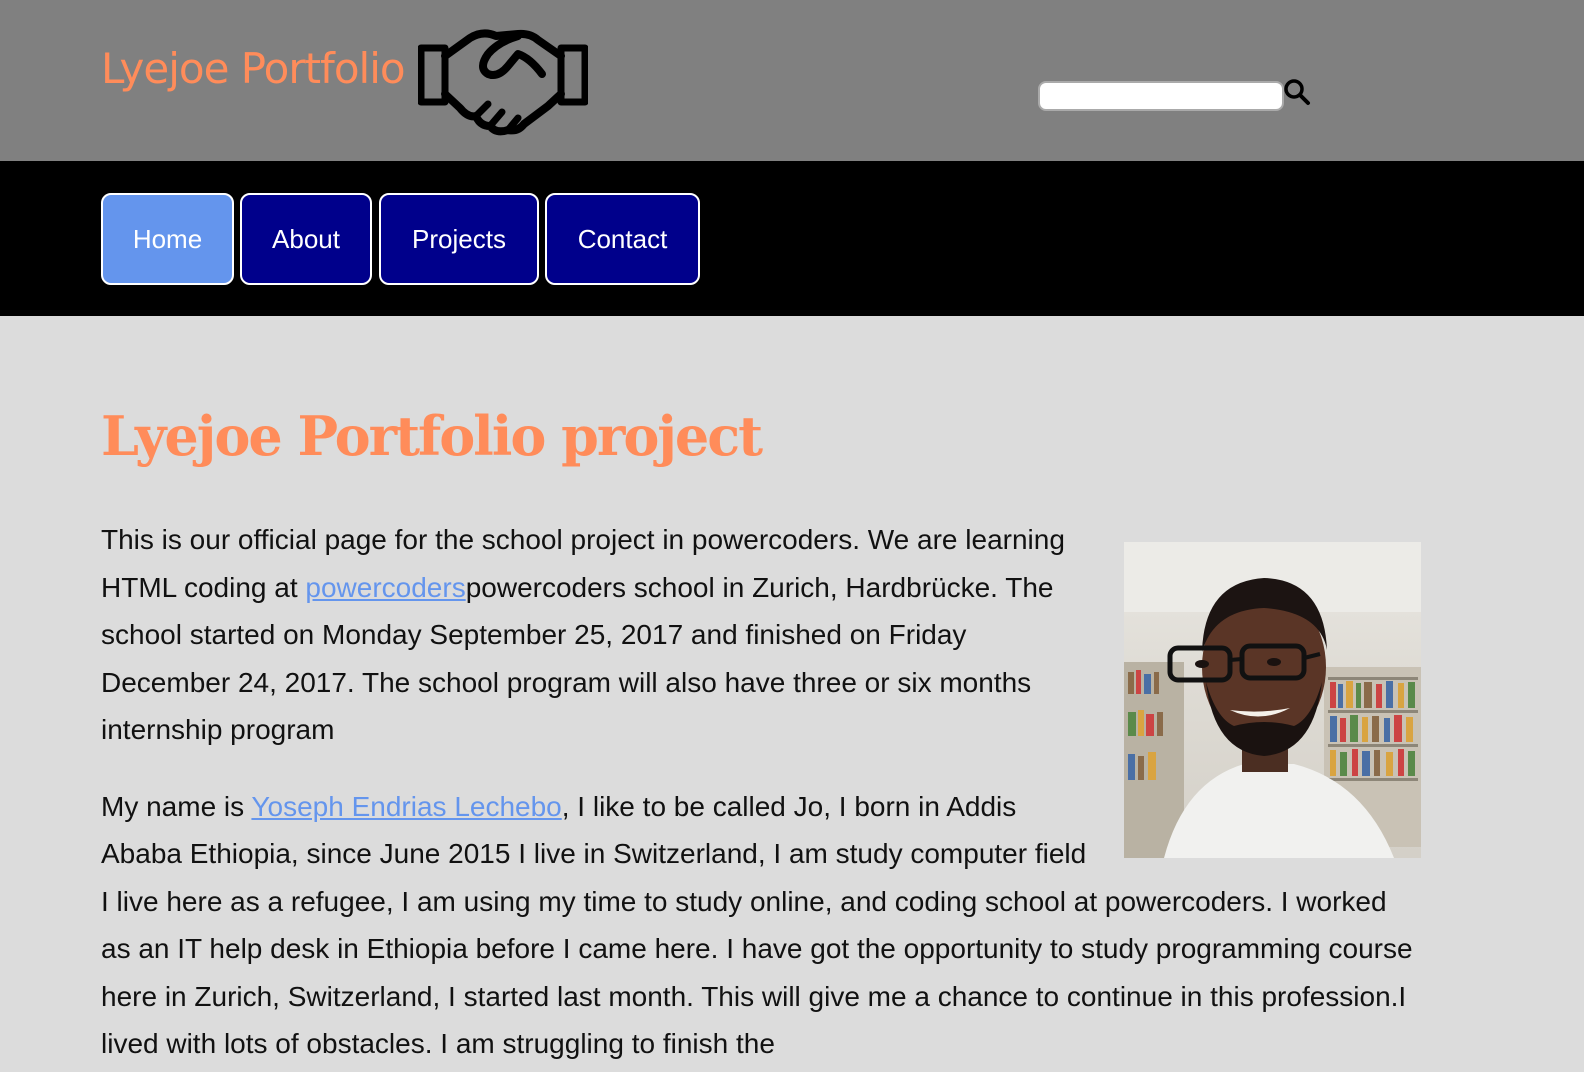 This screenshot has width=1584, height=1072. Describe the element at coordinates (503, 82) in the screenshot. I see `handshake-icon` at that location.